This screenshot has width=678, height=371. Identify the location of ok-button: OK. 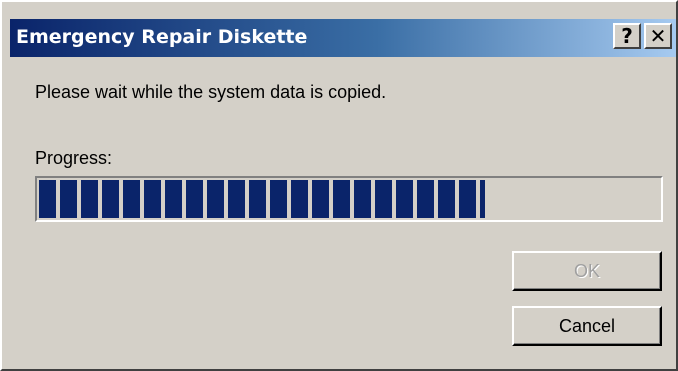
(587, 271).